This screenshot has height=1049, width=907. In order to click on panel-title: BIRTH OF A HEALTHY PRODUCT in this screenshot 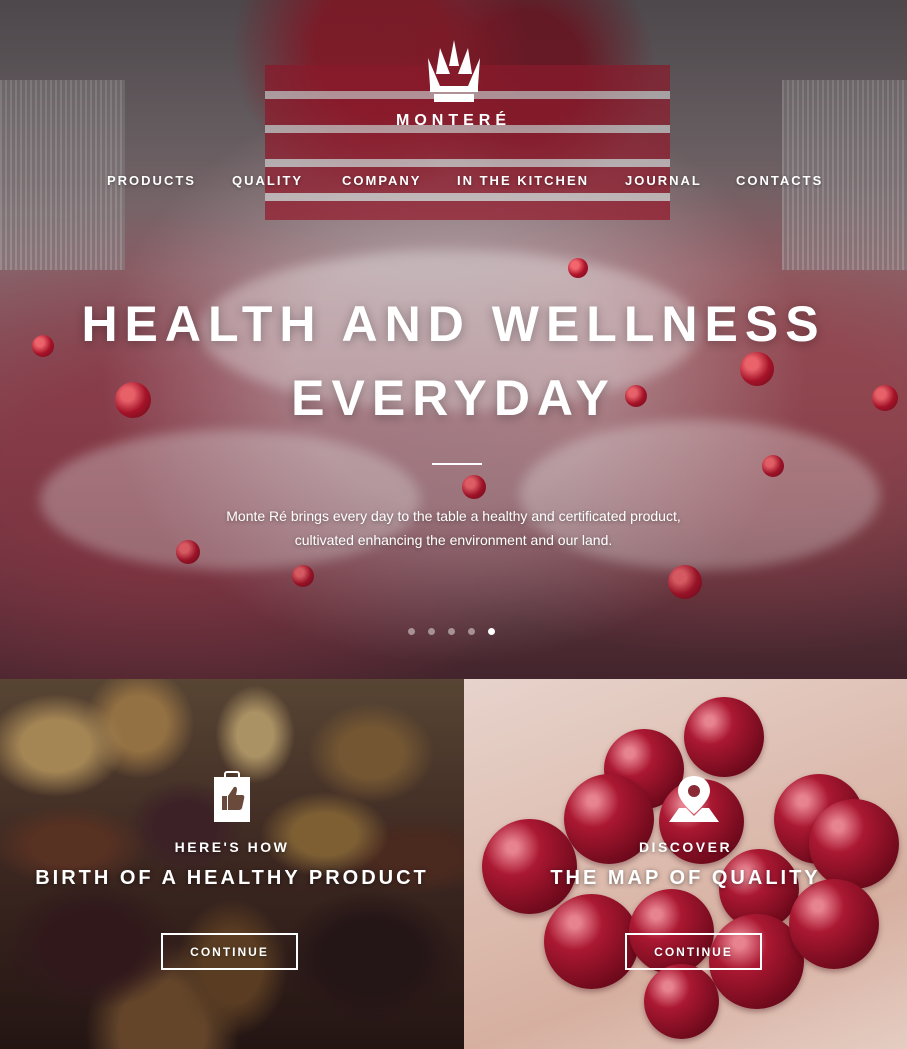, I will do `click(232, 878)`.